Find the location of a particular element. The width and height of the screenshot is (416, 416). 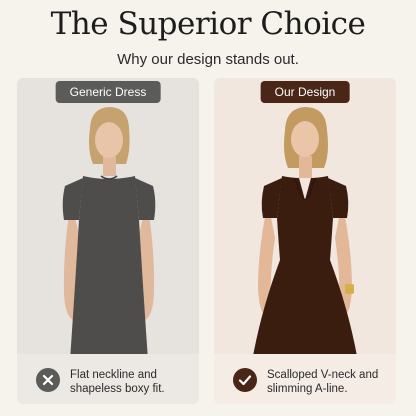

check-icon is located at coordinates (245, 380).